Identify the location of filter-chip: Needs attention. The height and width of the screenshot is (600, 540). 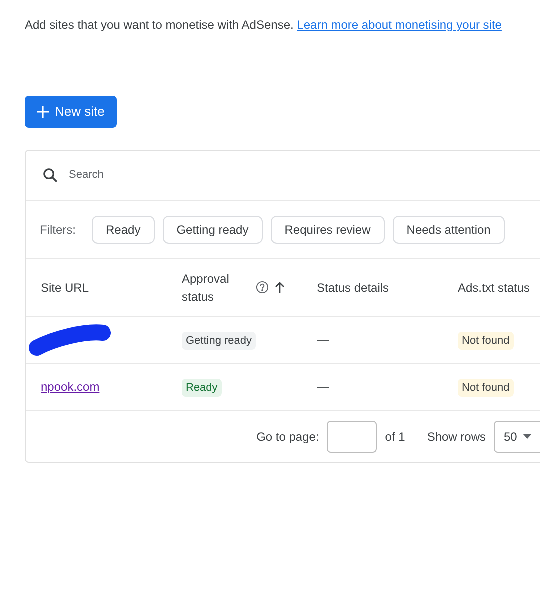
(448, 230).